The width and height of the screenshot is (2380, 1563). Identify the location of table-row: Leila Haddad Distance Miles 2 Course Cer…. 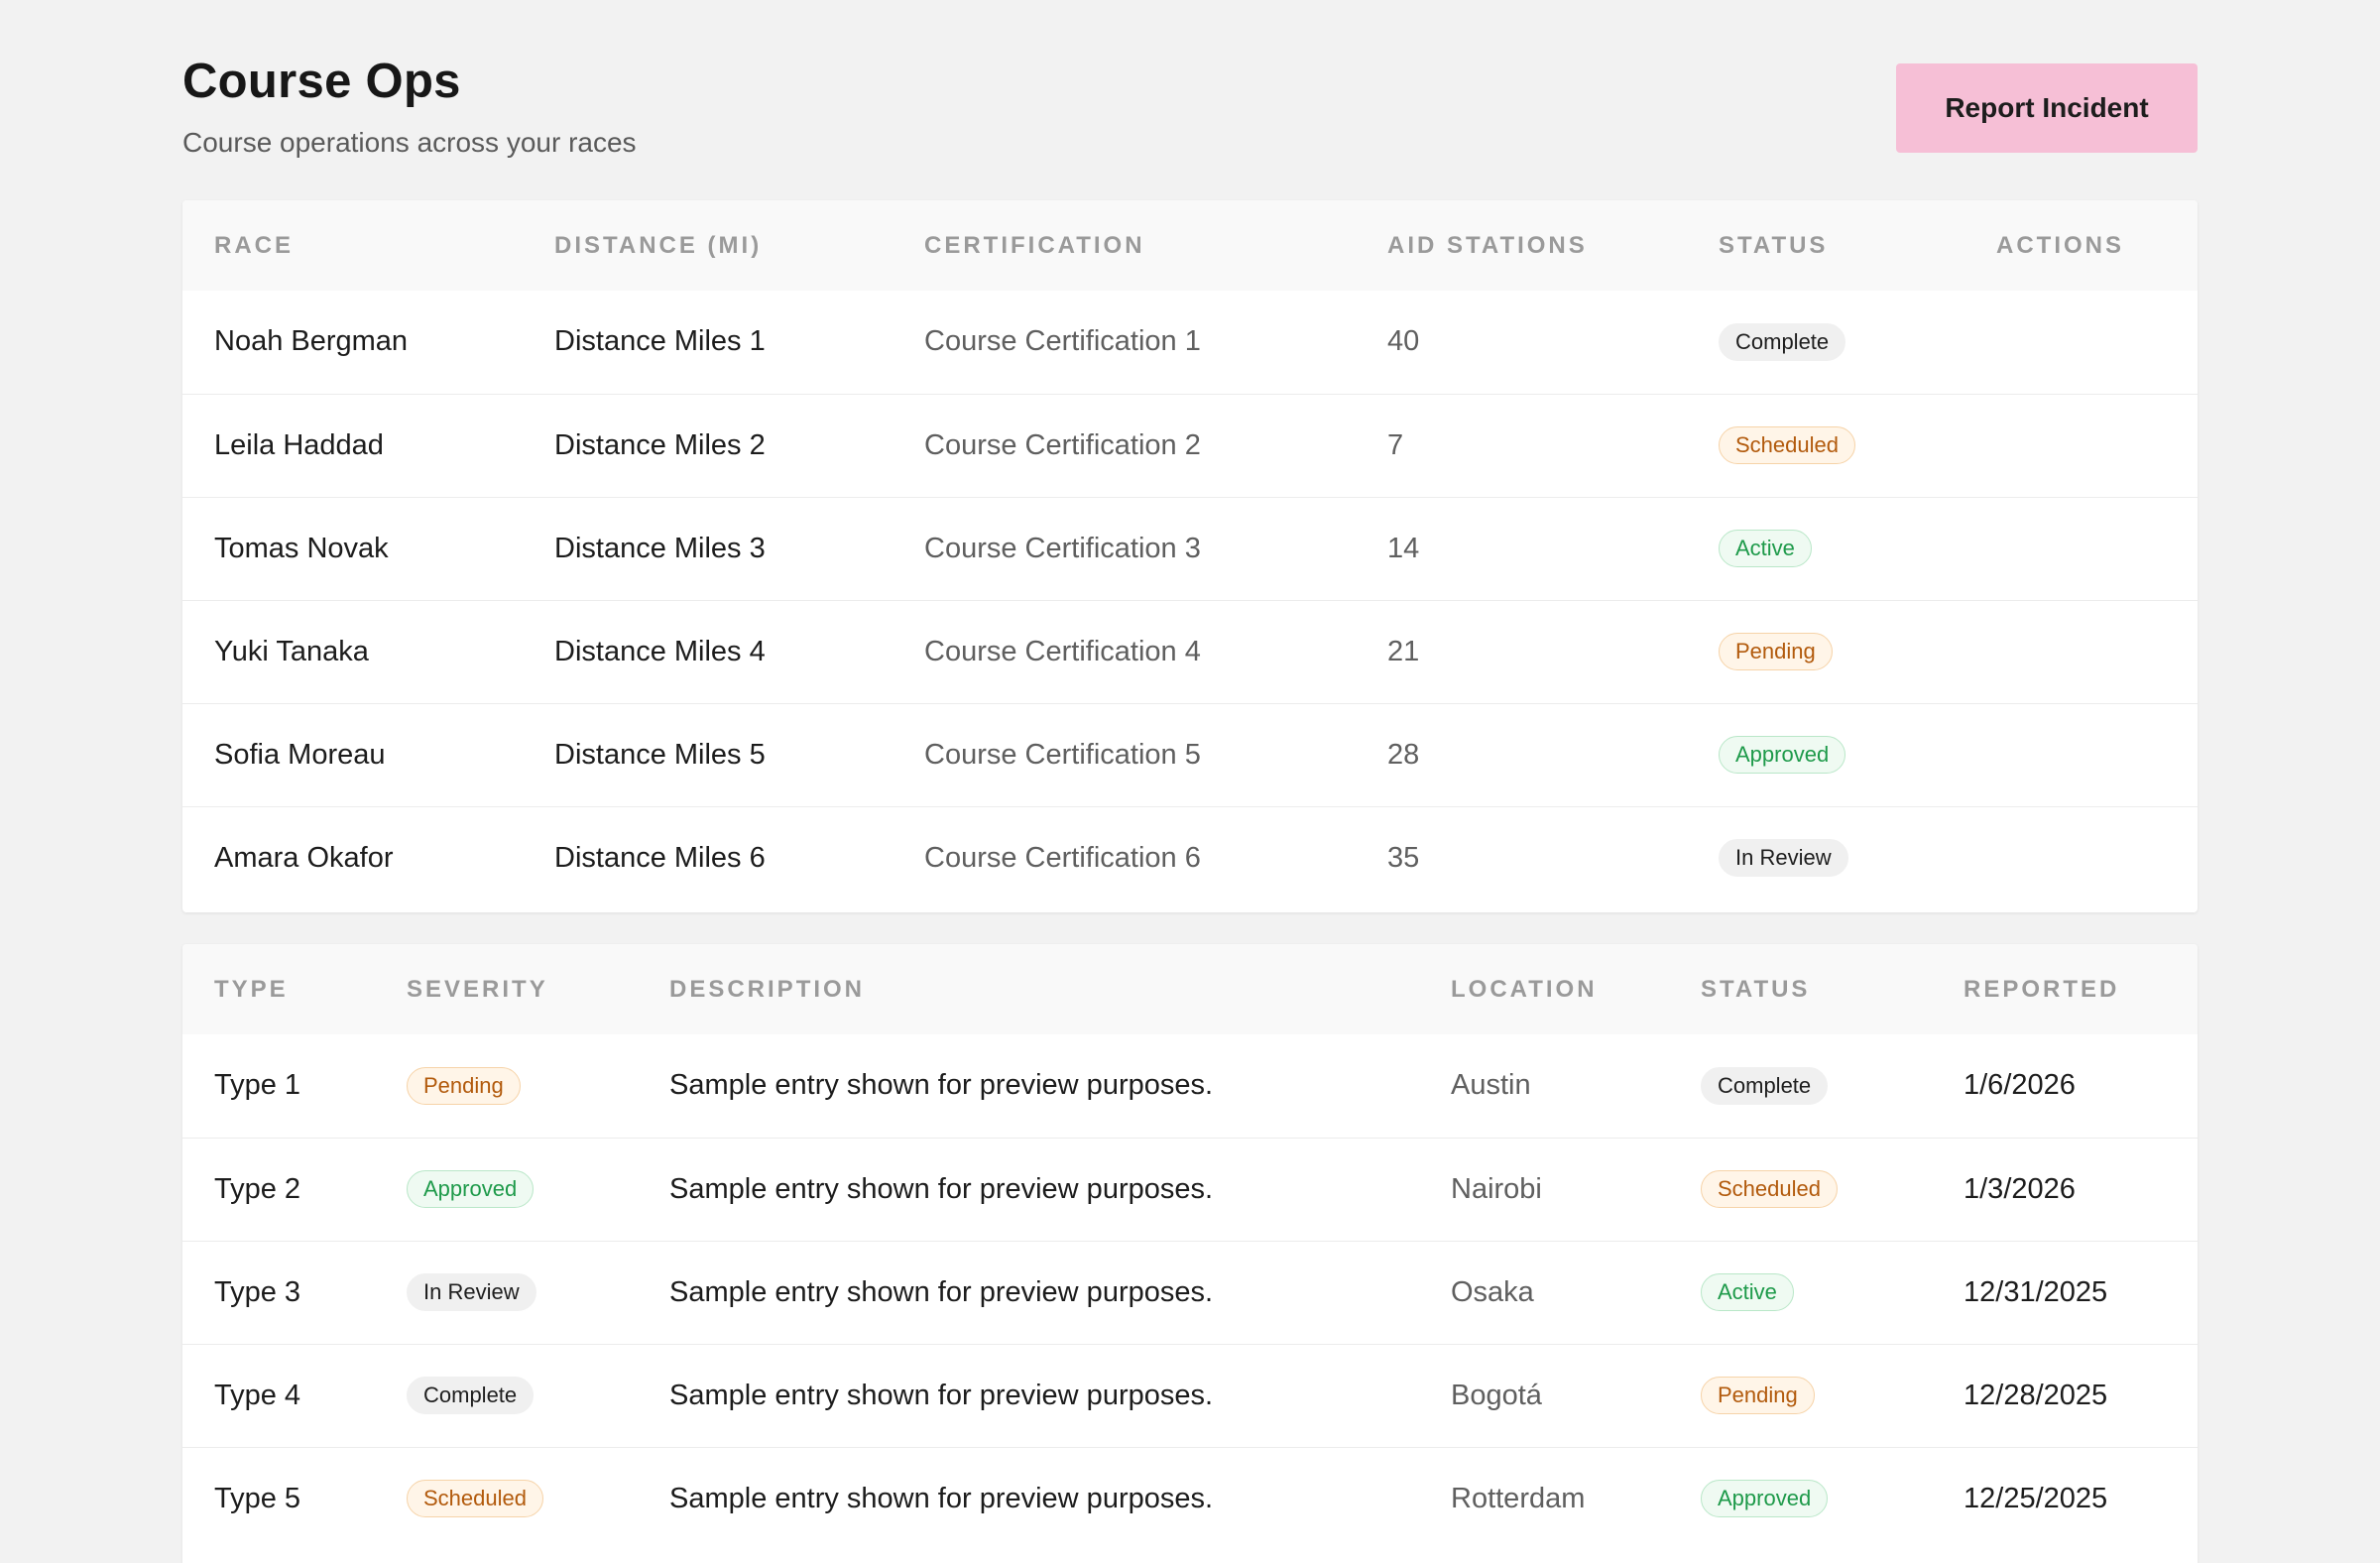
(1190, 445).